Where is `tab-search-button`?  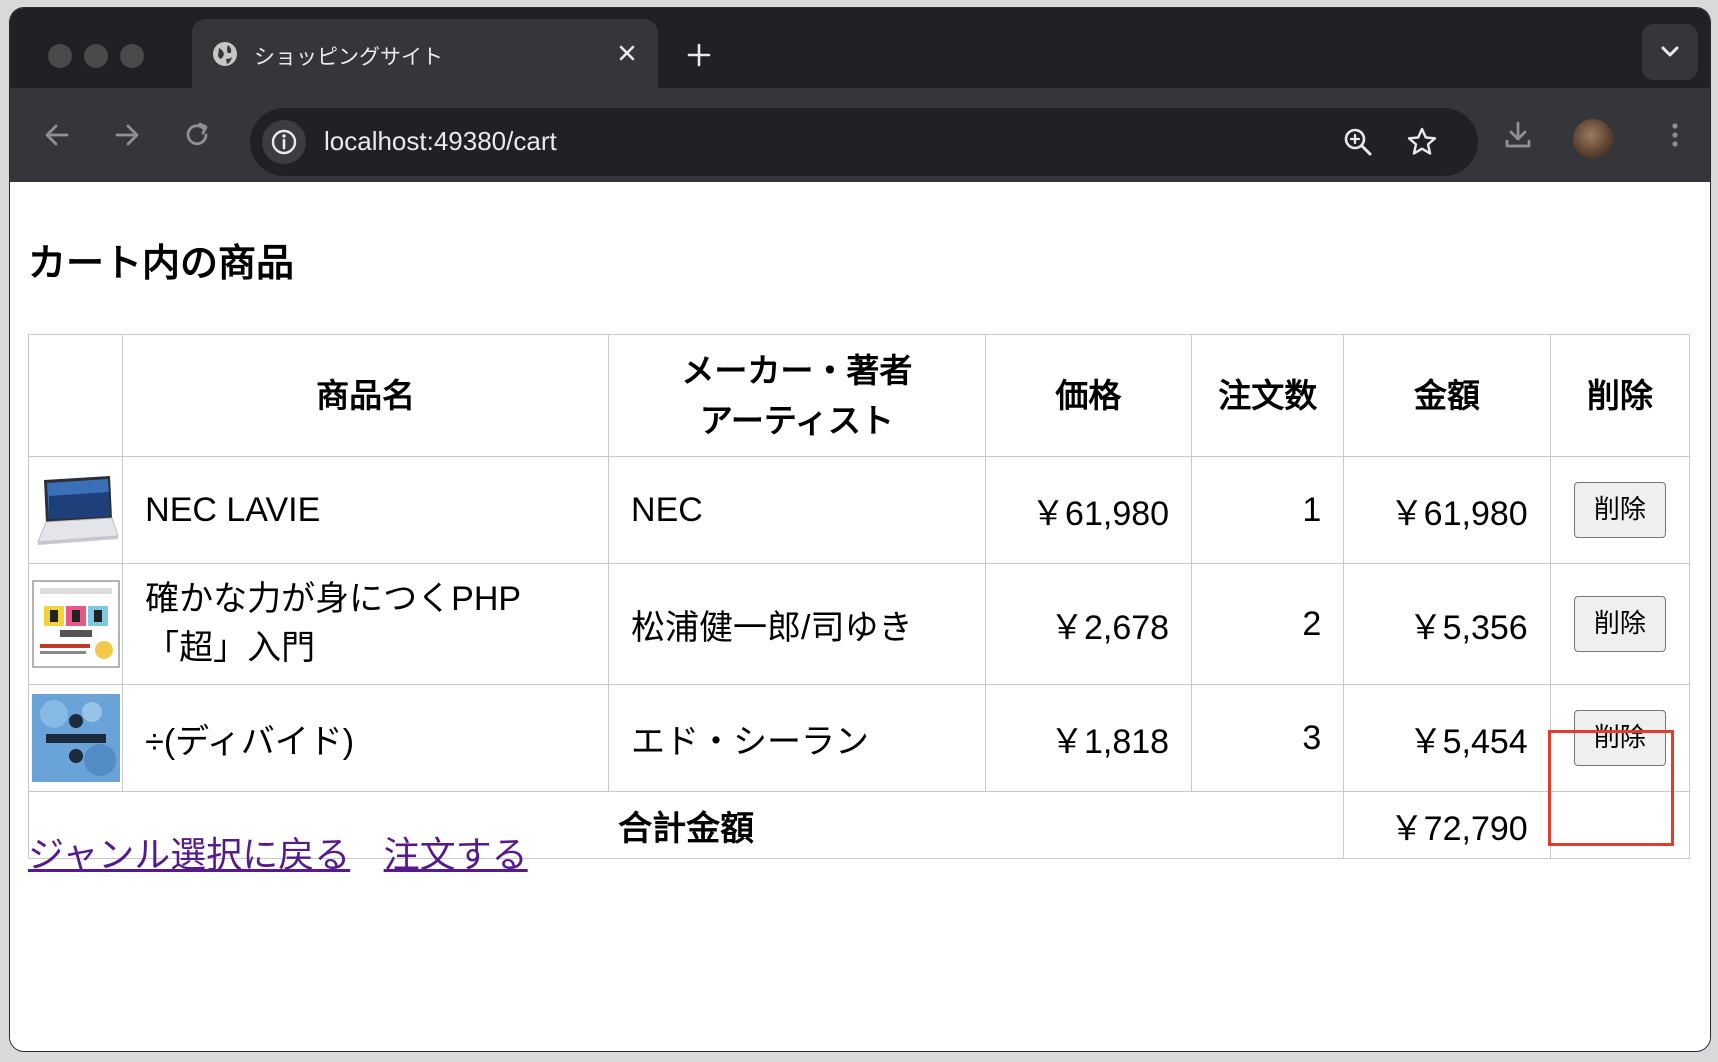
tab-search-button is located at coordinates (1670, 52).